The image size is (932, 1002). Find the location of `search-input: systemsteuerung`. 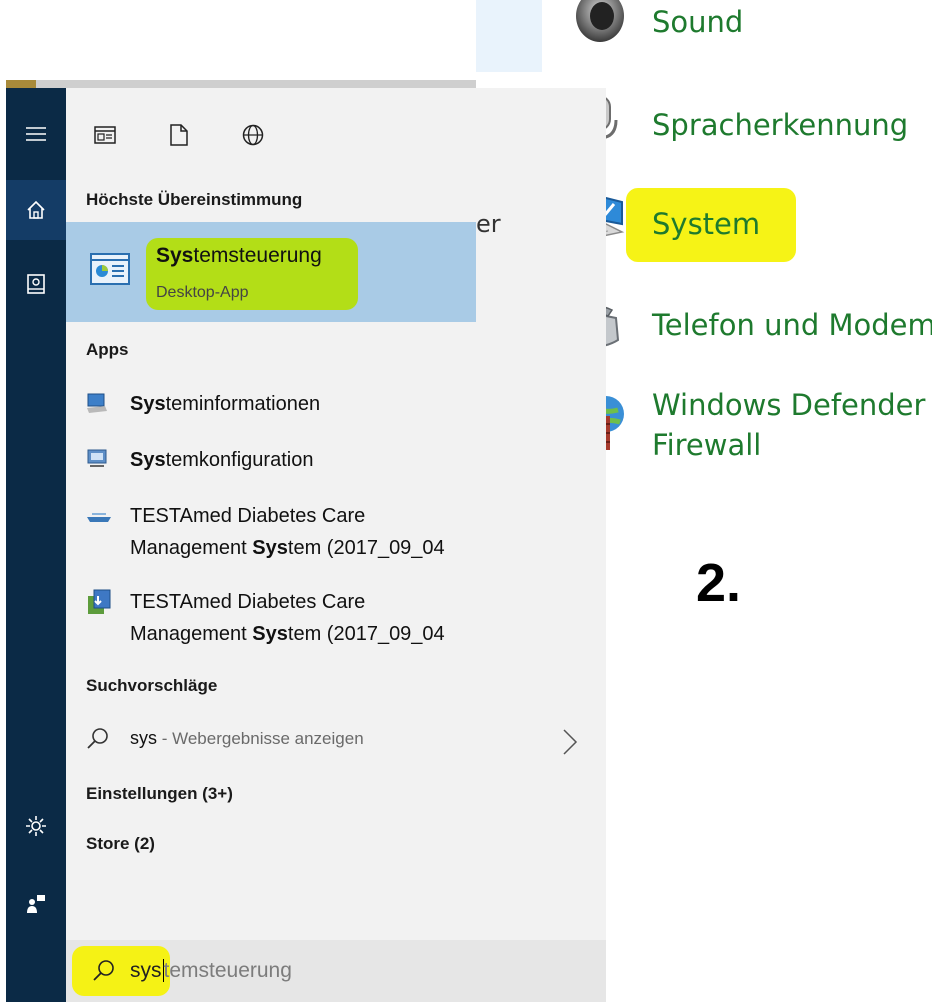

search-input: systemsteuerung is located at coordinates (211, 971).